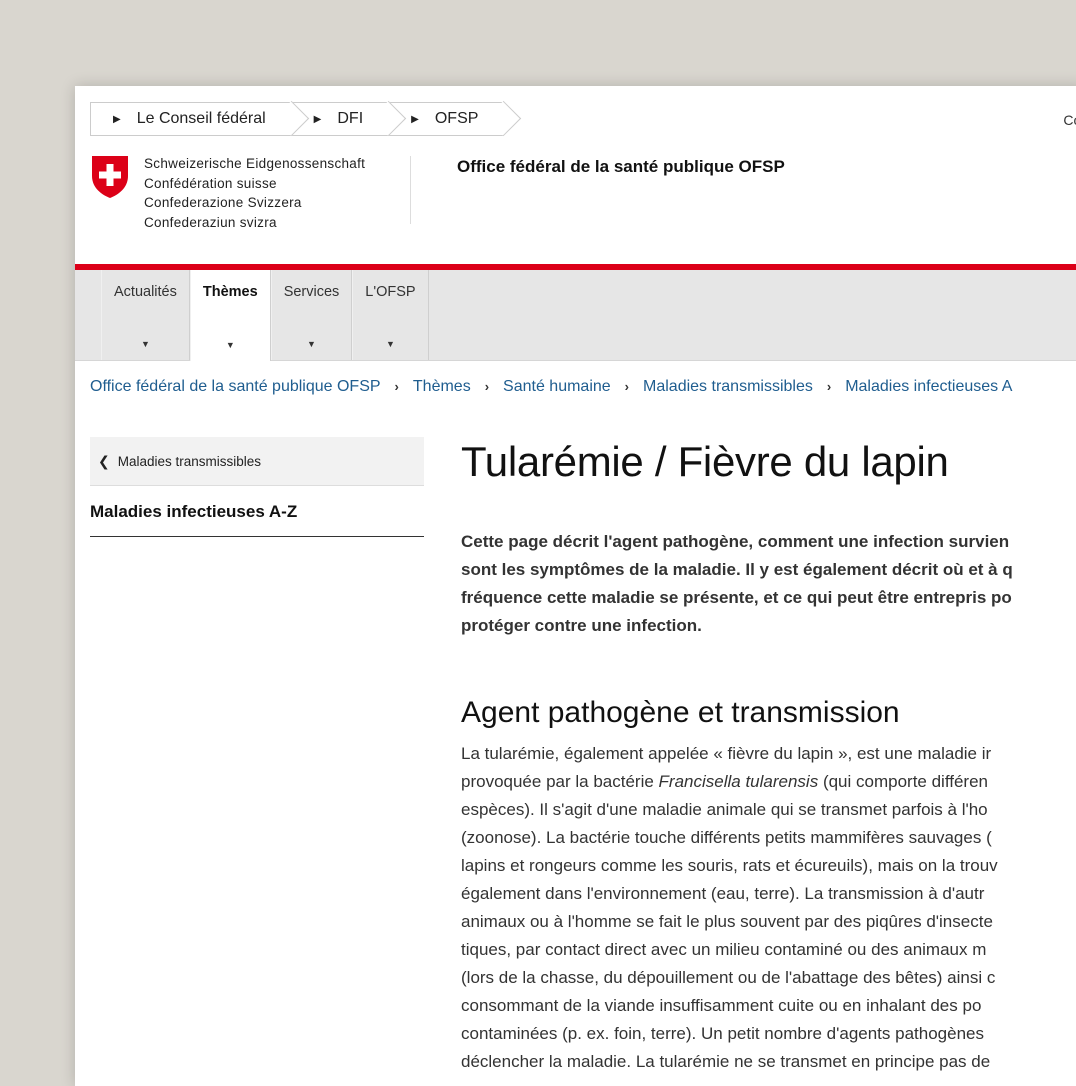  What do you see at coordinates (680, 712) in the screenshot?
I see `section-title: Agent pathogène et transmission` at bounding box center [680, 712].